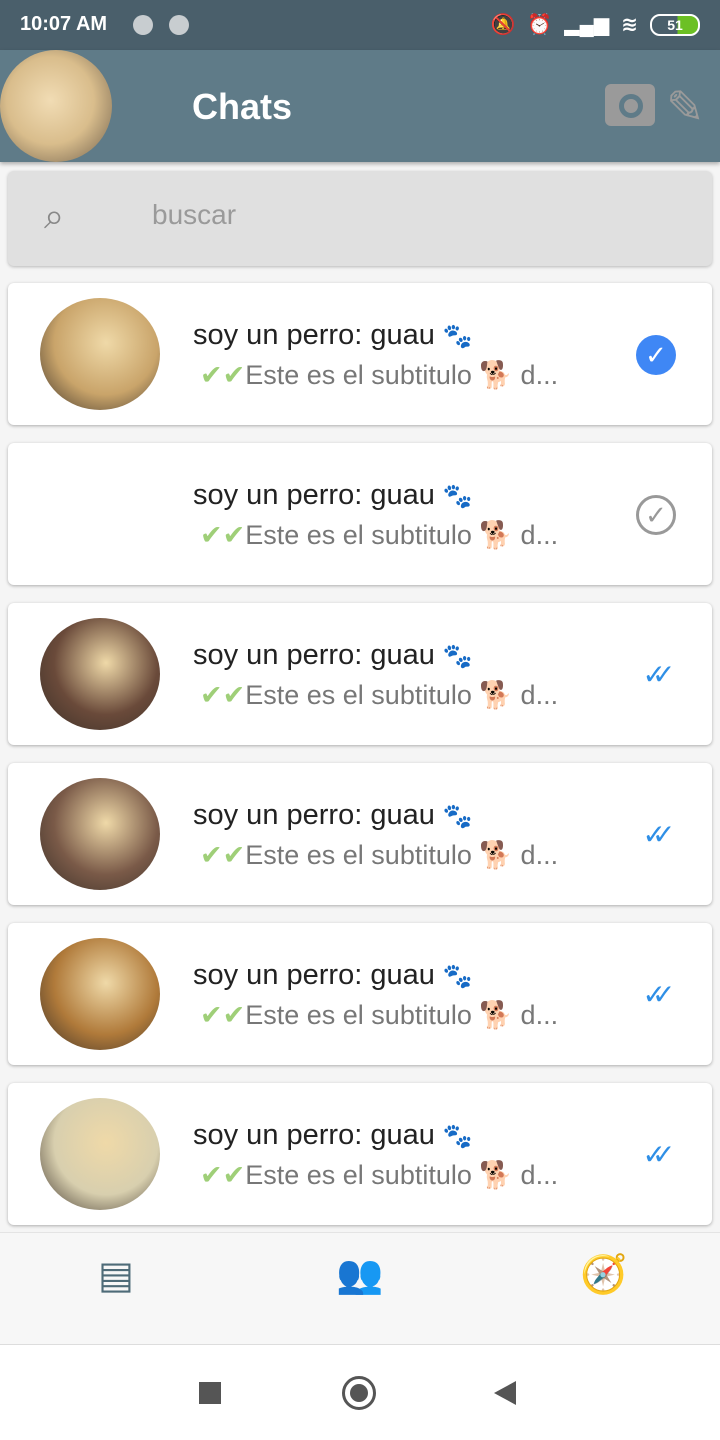 The width and height of the screenshot is (720, 1440). I want to click on mute-bell-icon: 🔕, so click(503, 25).